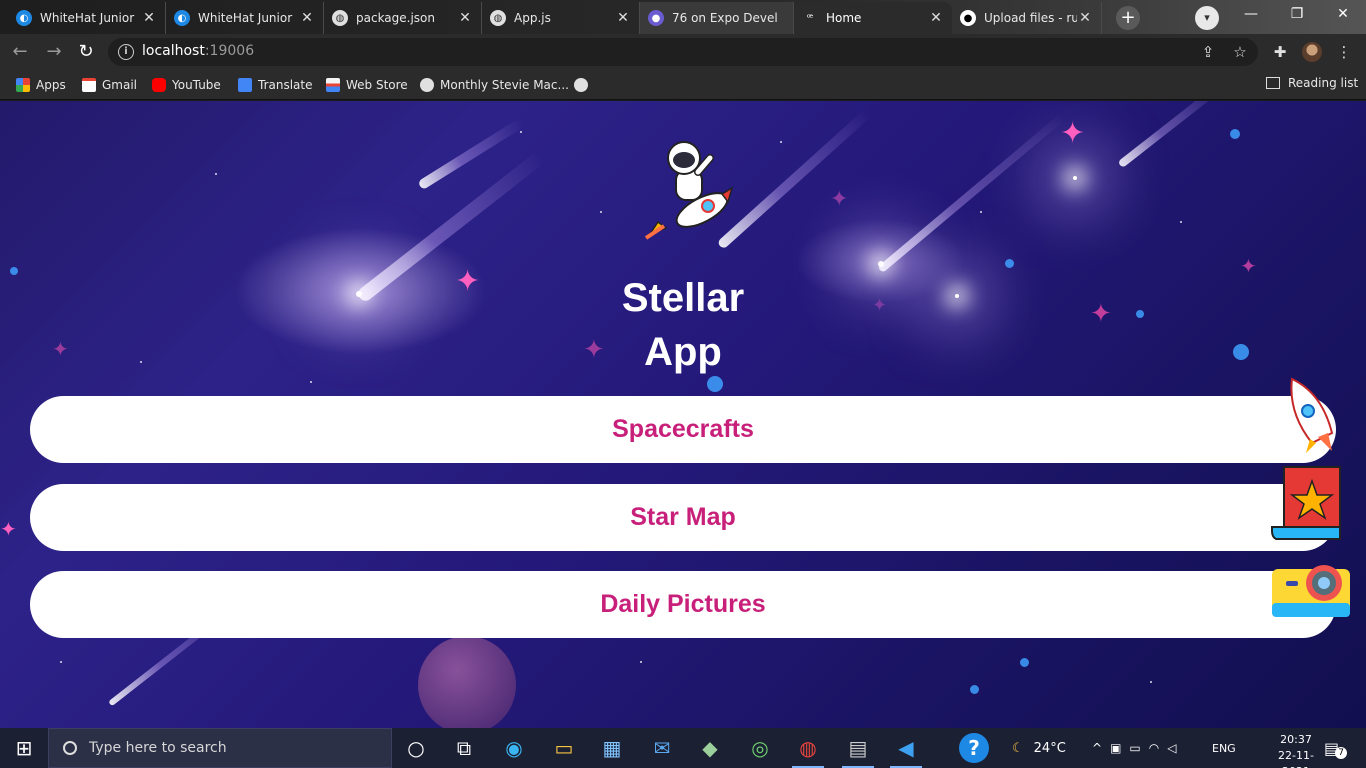  Describe the element at coordinates (1311, 592) in the screenshot. I see `camera-icon` at that location.